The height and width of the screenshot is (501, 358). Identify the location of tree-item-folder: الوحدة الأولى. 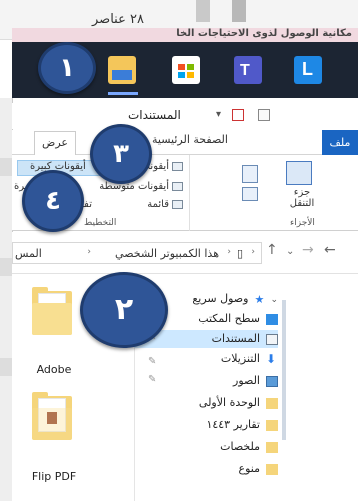
(238, 403).